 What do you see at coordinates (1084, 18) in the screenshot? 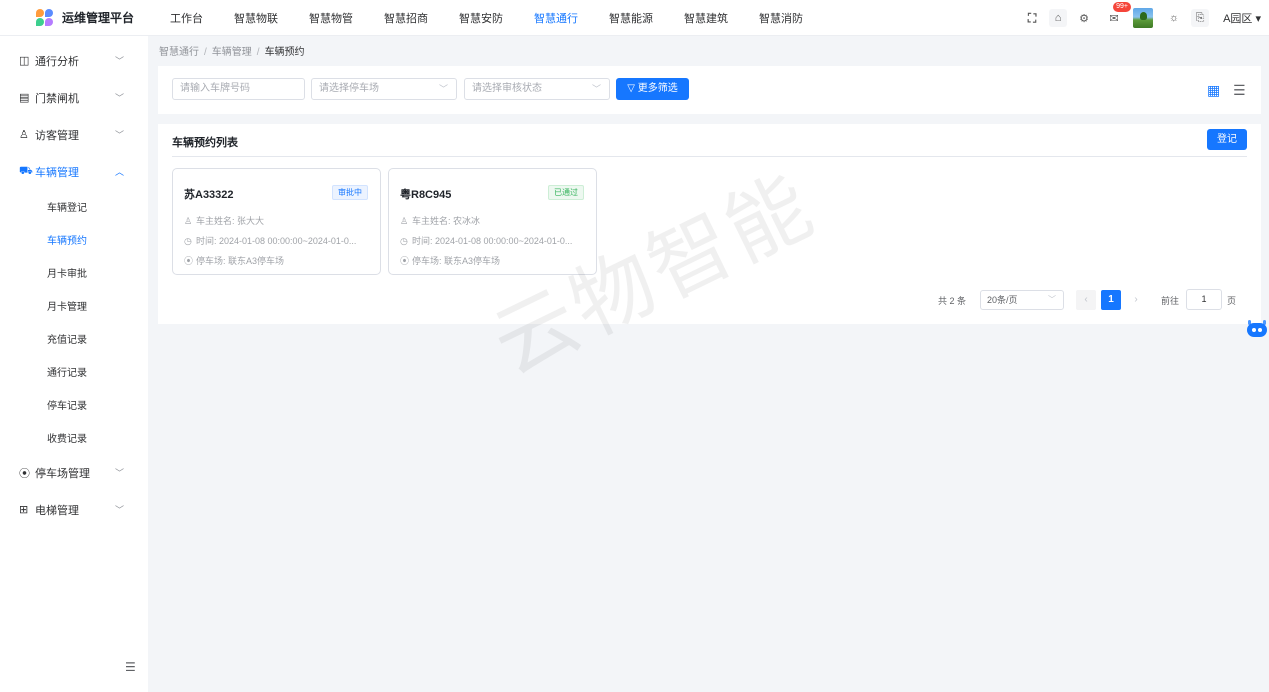
I see `settings-icon: ⚙` at bounding box center [1084, 18].